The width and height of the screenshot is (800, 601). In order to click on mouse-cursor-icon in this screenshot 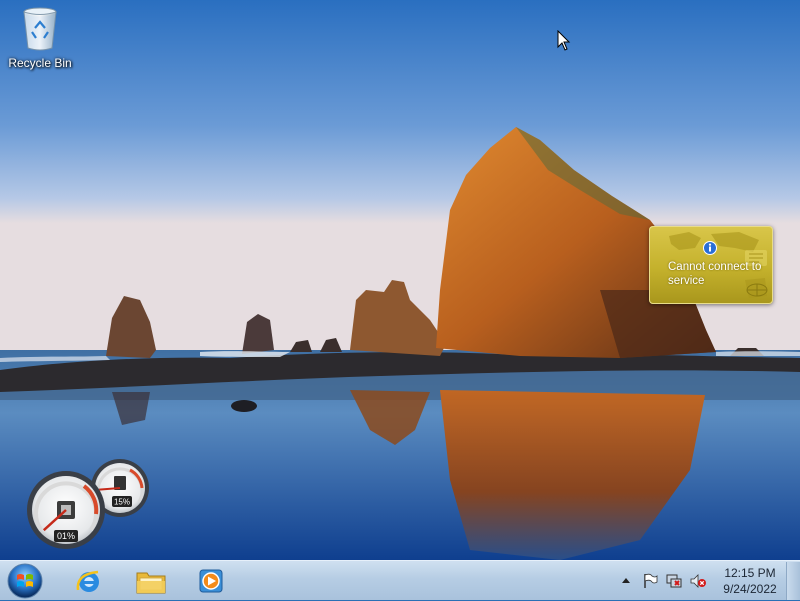, I will do `click(564, 40)`.